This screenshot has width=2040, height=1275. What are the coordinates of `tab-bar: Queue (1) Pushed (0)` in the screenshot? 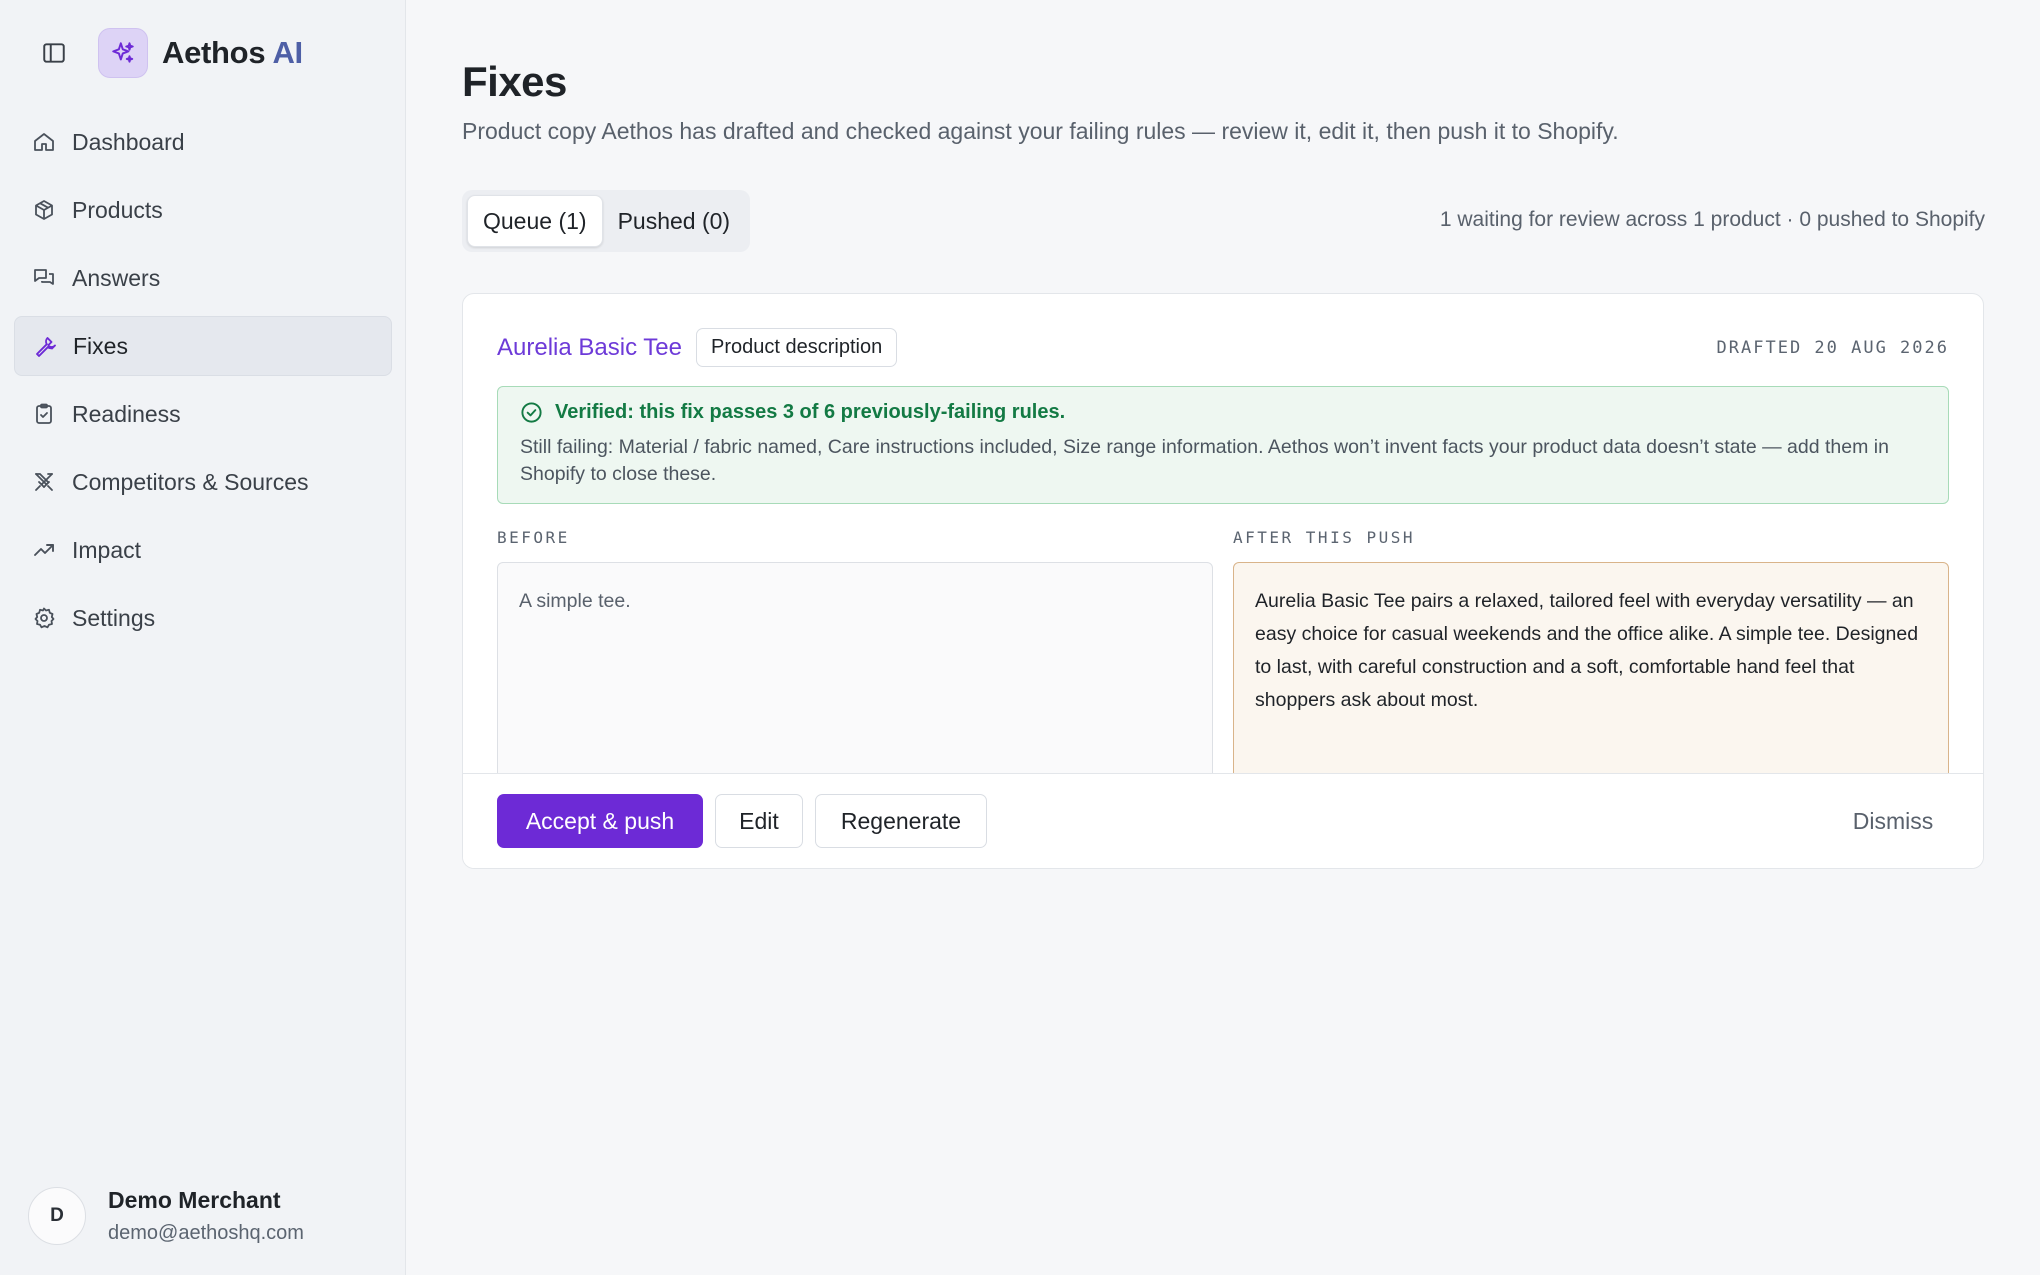 It's located at (606, 221).